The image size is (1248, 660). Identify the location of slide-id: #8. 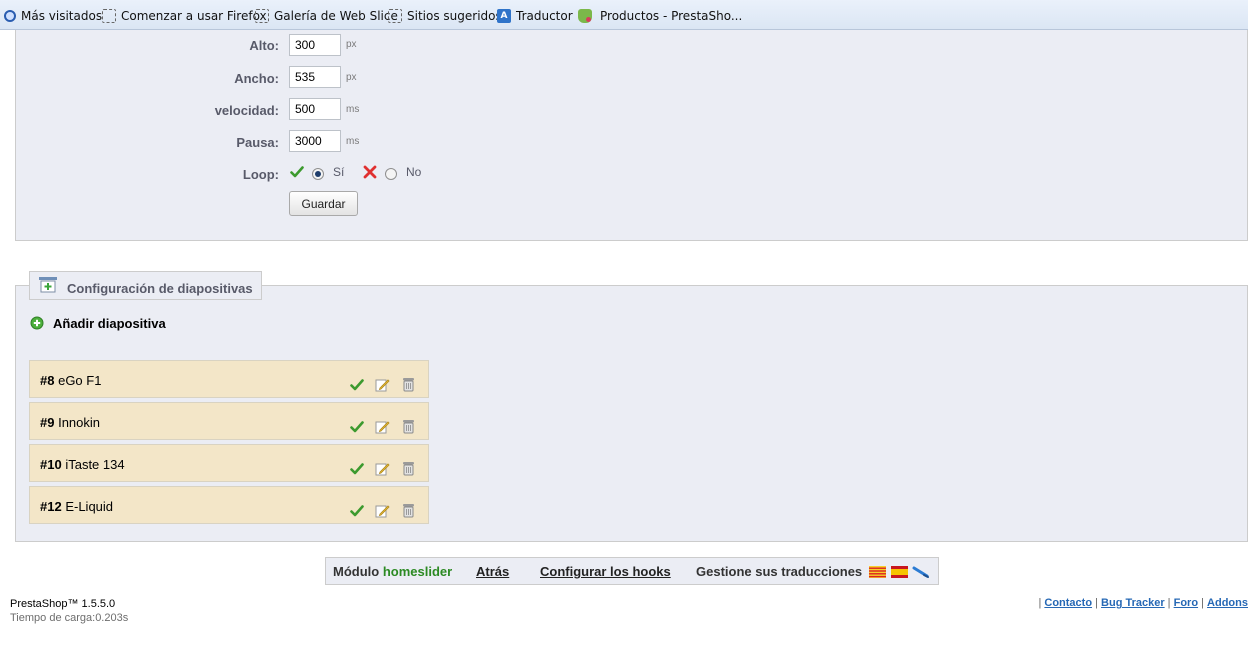
(47, 380).